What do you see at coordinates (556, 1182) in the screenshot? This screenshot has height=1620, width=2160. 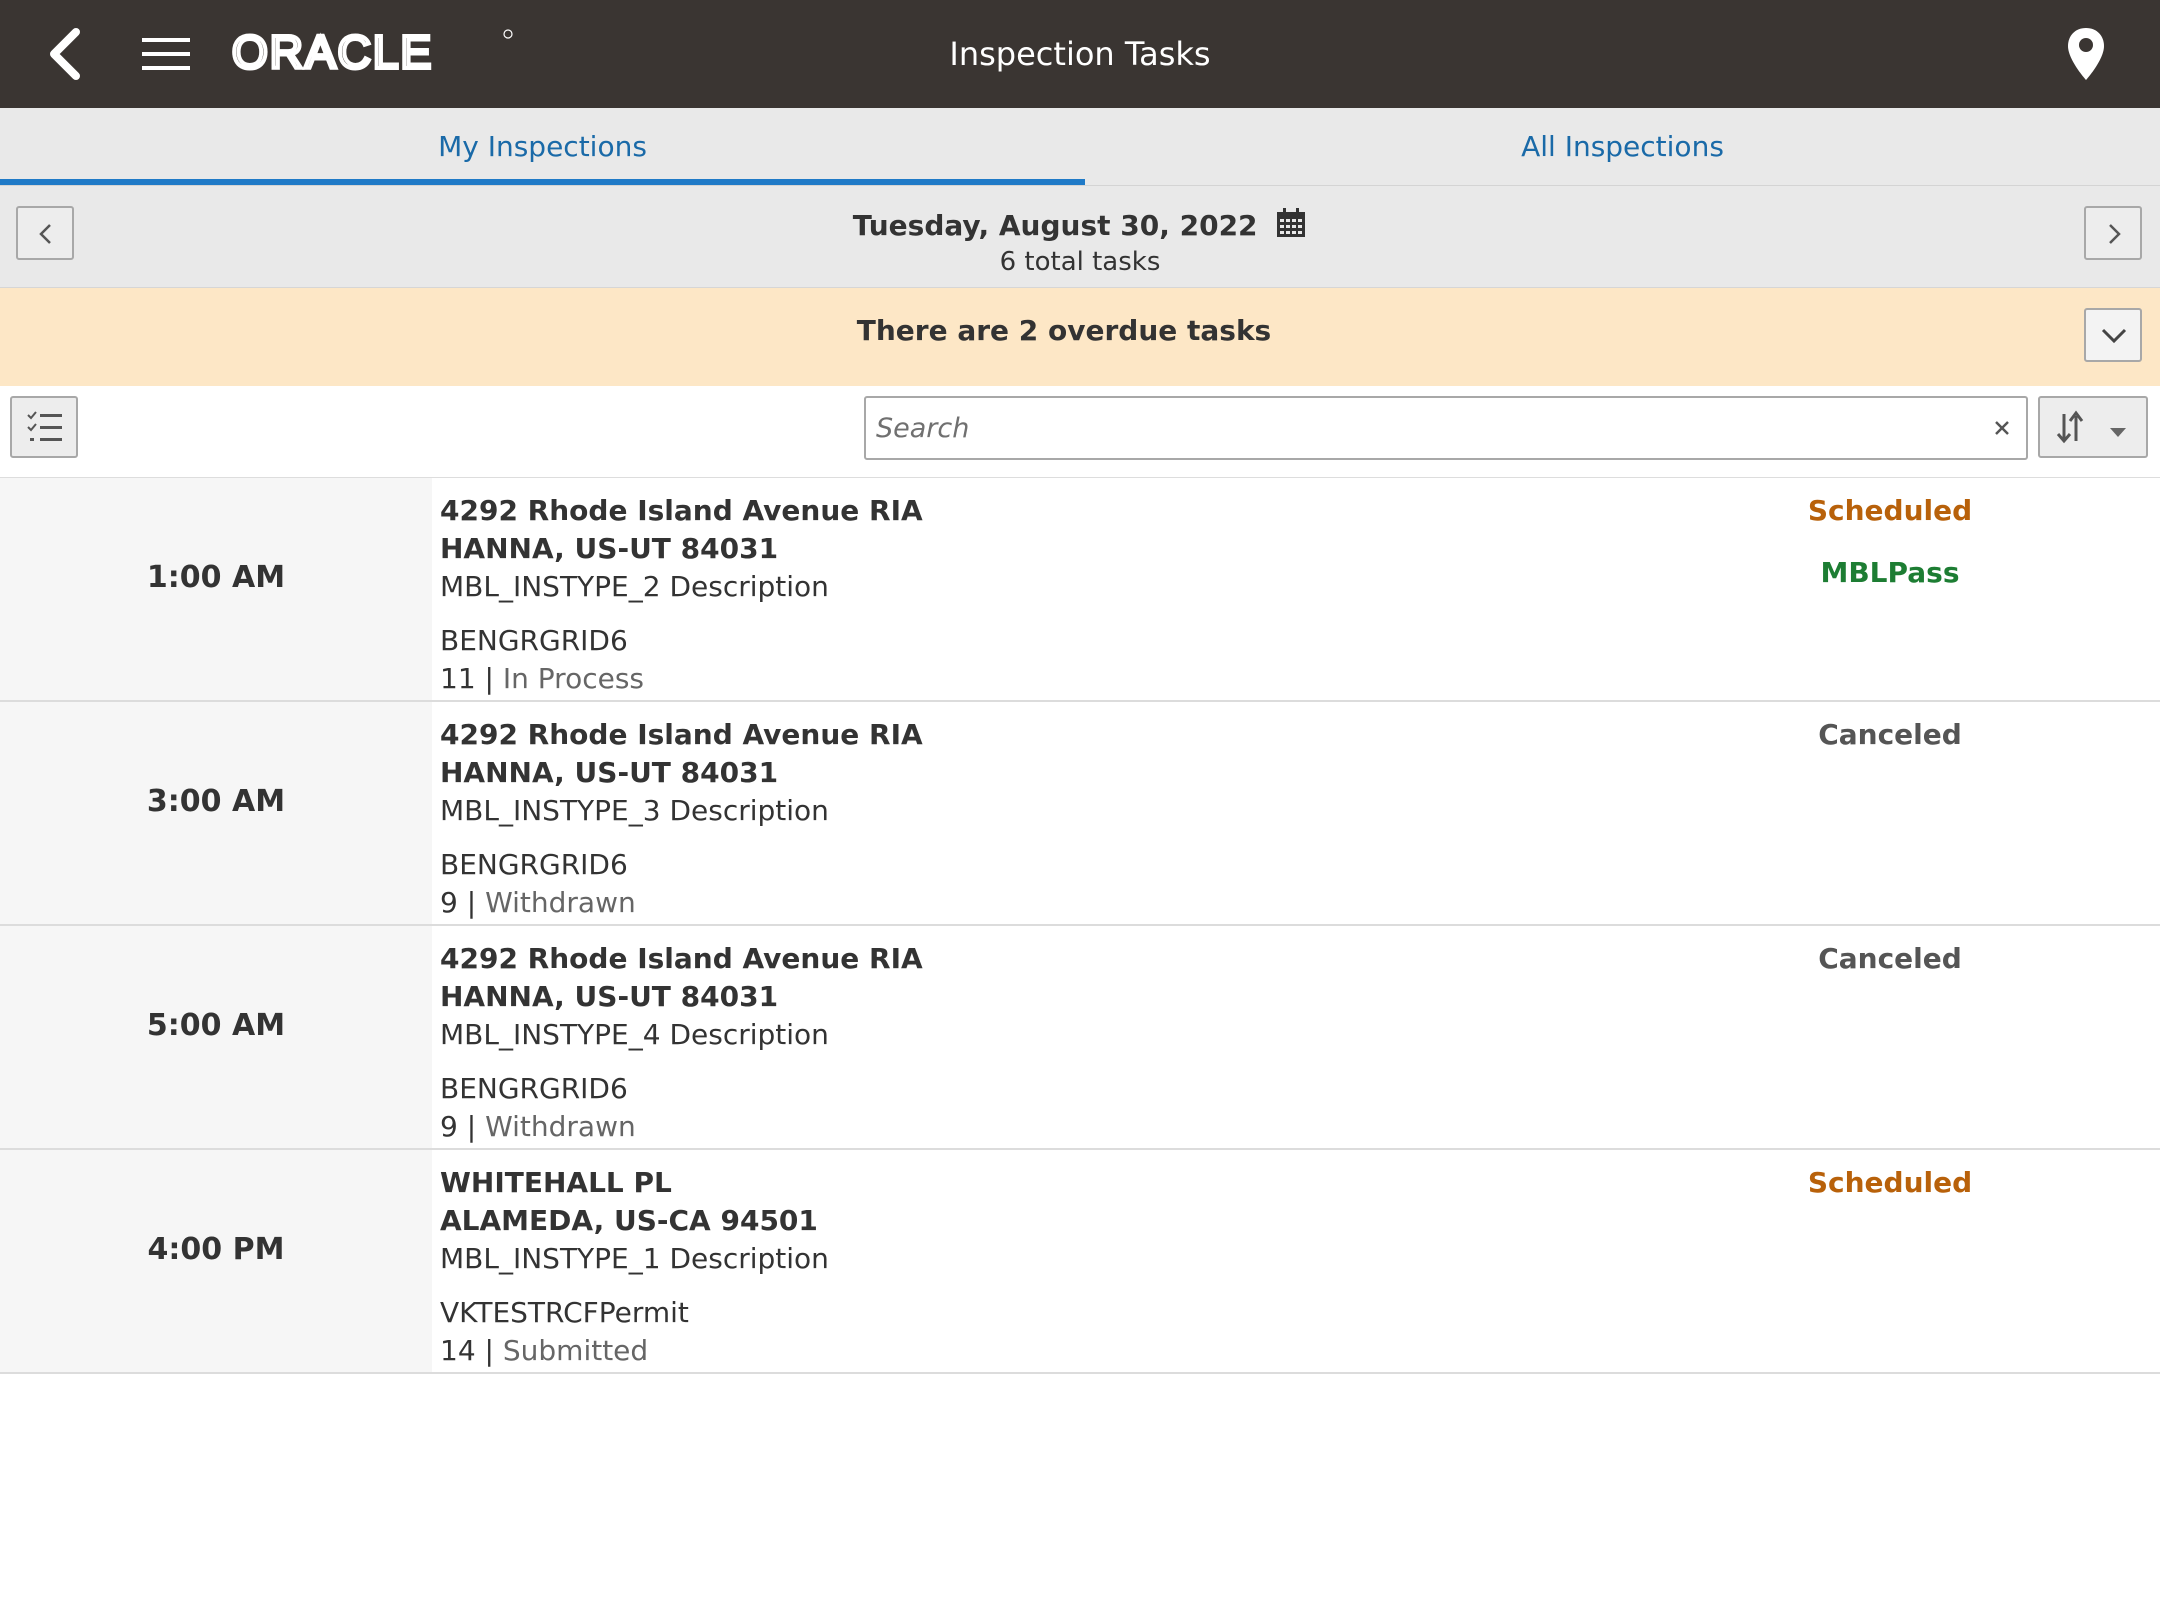 I see `task-address-line1: WHITEHALL PL` at bounding box center [556, 1182].